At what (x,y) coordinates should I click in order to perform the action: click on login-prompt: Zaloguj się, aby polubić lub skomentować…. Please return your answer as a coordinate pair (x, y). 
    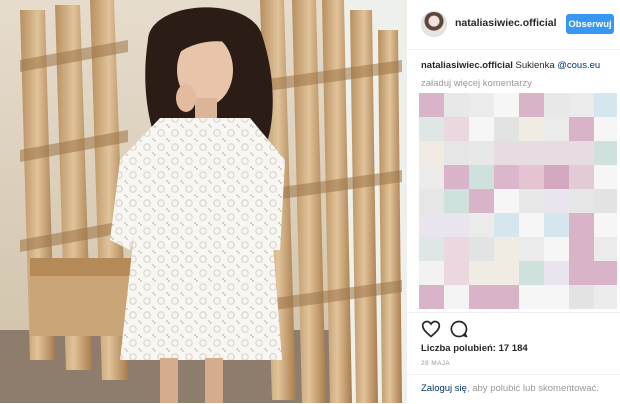
    Looking at the image, I should click on (513, 389).